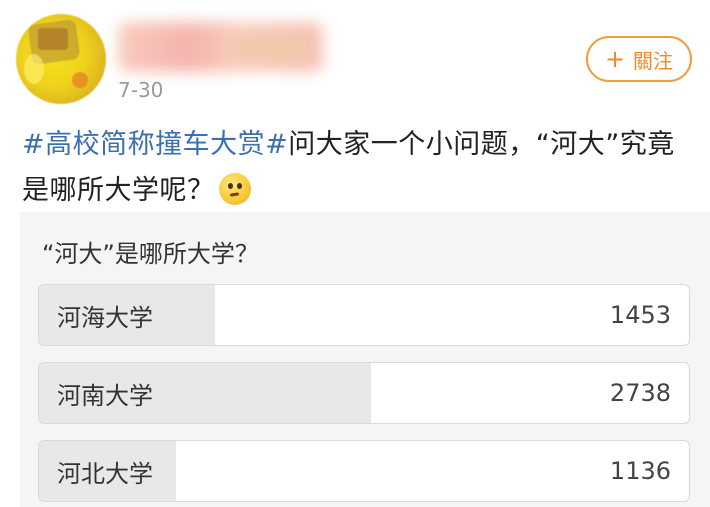 This screenshot has height=507, width=710. What do you see at coordinates (234, 194) in the screenshot?
I see `emoji-mouth` at bounding box center [234, 194].